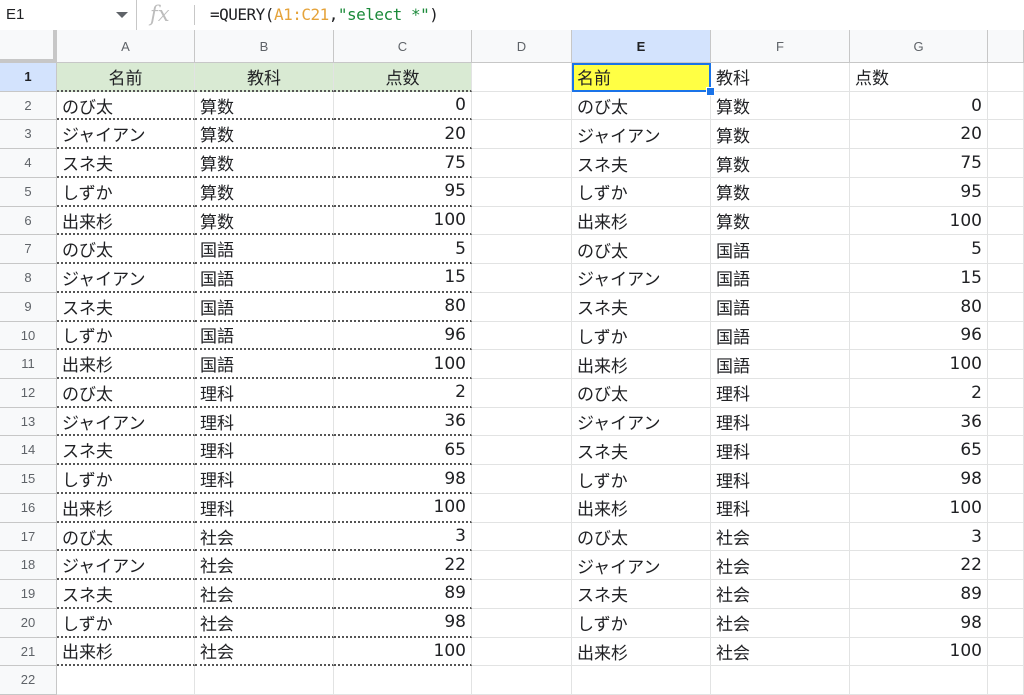 This screenshot has height=695, width=1024. Describe the element at coordinates (919, 135) in the screenshot. I see `query-result-cell: 20` at that location.